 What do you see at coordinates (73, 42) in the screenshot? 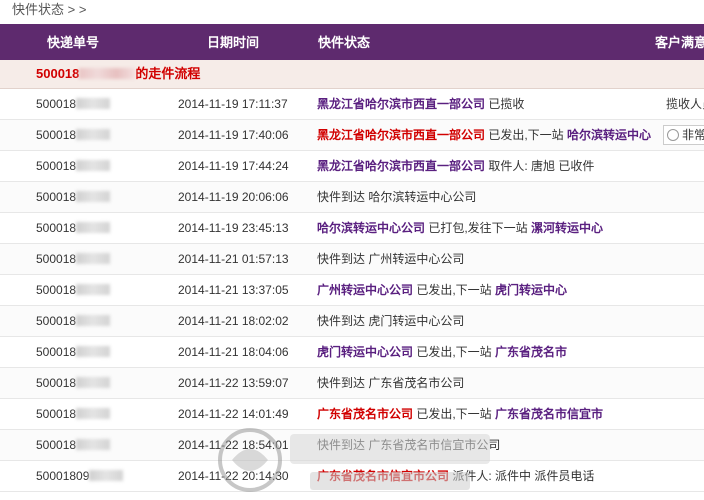
I see `col-tracking-number: 快递单号` at bounding box center [73, 42].